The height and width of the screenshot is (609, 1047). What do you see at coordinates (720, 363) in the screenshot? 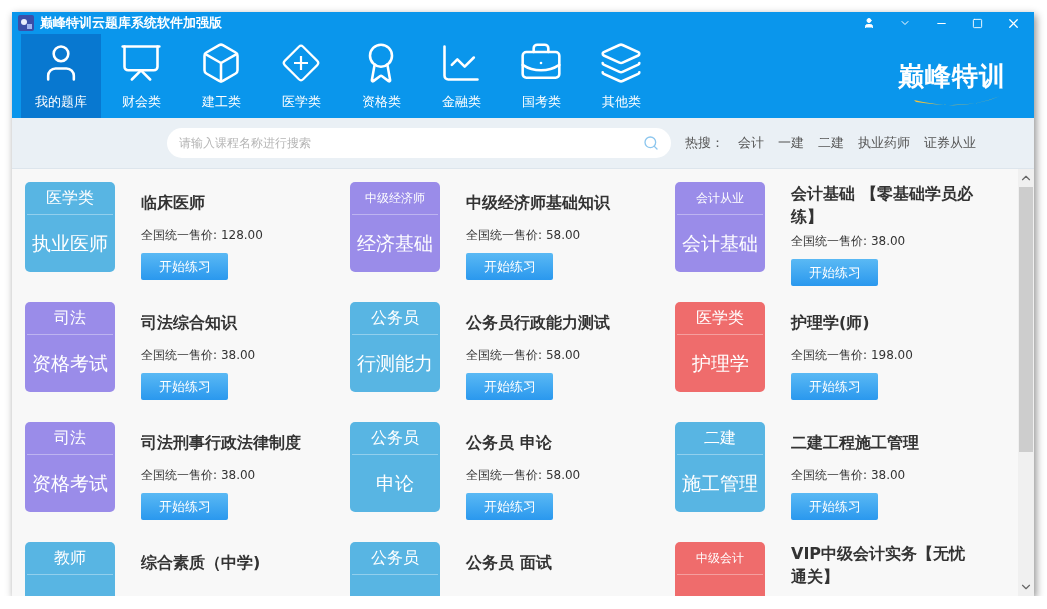
I see `subject-label: 护理学` at bounding box center [720, 363].